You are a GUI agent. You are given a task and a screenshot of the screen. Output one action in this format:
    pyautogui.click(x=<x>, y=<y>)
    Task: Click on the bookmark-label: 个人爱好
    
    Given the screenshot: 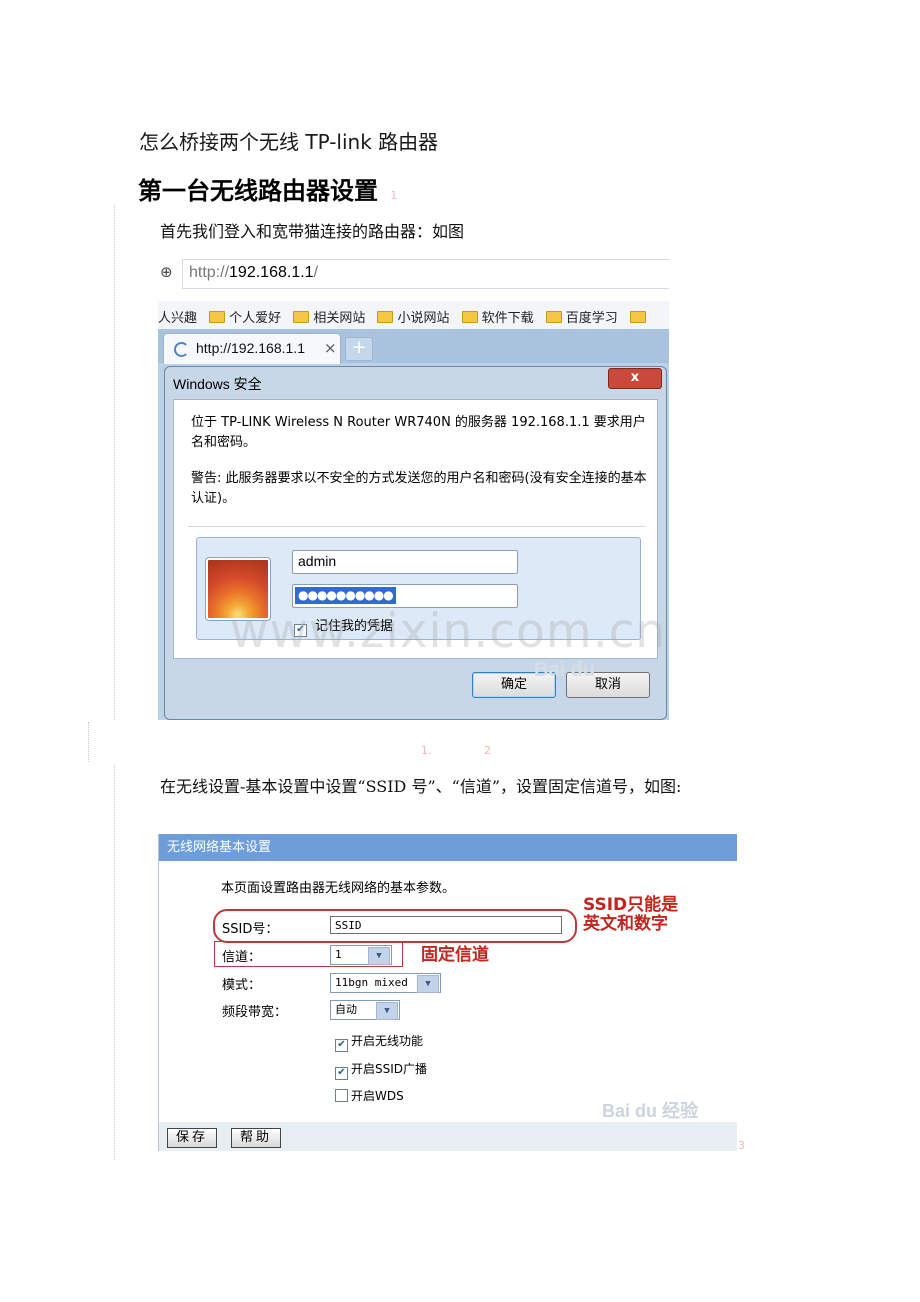 What is the action you would take?
    pyautogui.click(x=255, y=318)
    